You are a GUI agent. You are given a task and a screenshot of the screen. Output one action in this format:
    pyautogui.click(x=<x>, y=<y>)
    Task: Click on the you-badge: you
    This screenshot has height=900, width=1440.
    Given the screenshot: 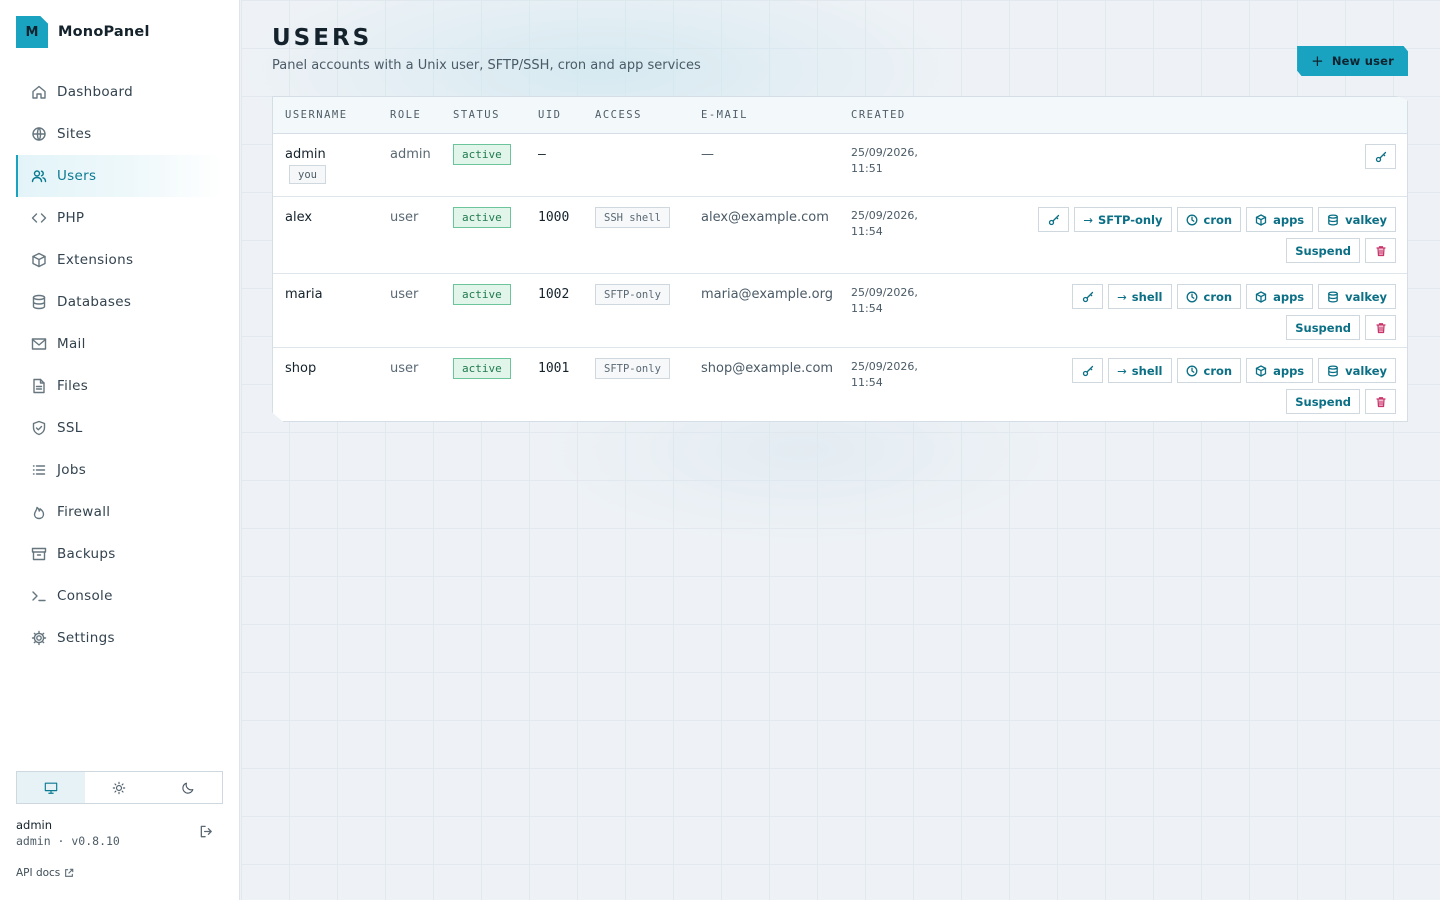 What is the action you would take?
    pyautogui.click(x=307, y=174)
    